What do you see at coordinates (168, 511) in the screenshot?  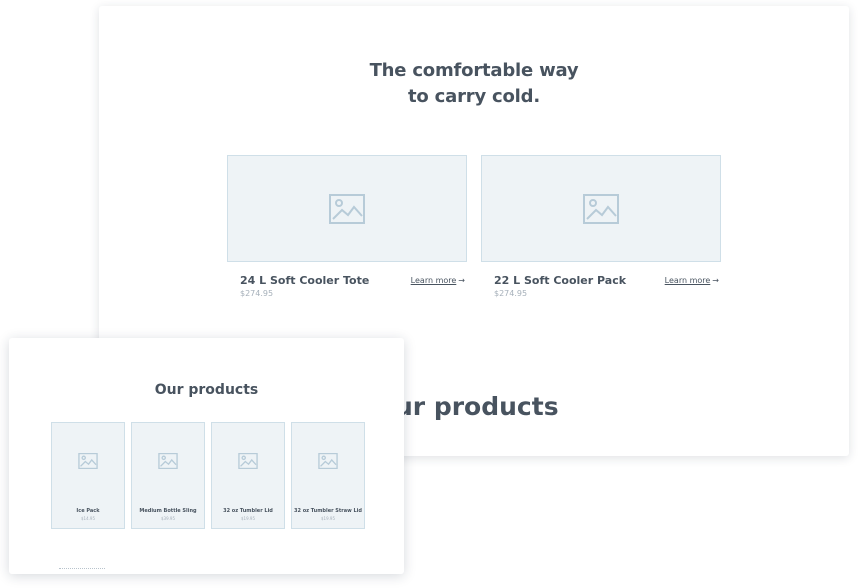 I see `product-tile-name: Medium Bottle Sling` at bounding box center [168, 511].